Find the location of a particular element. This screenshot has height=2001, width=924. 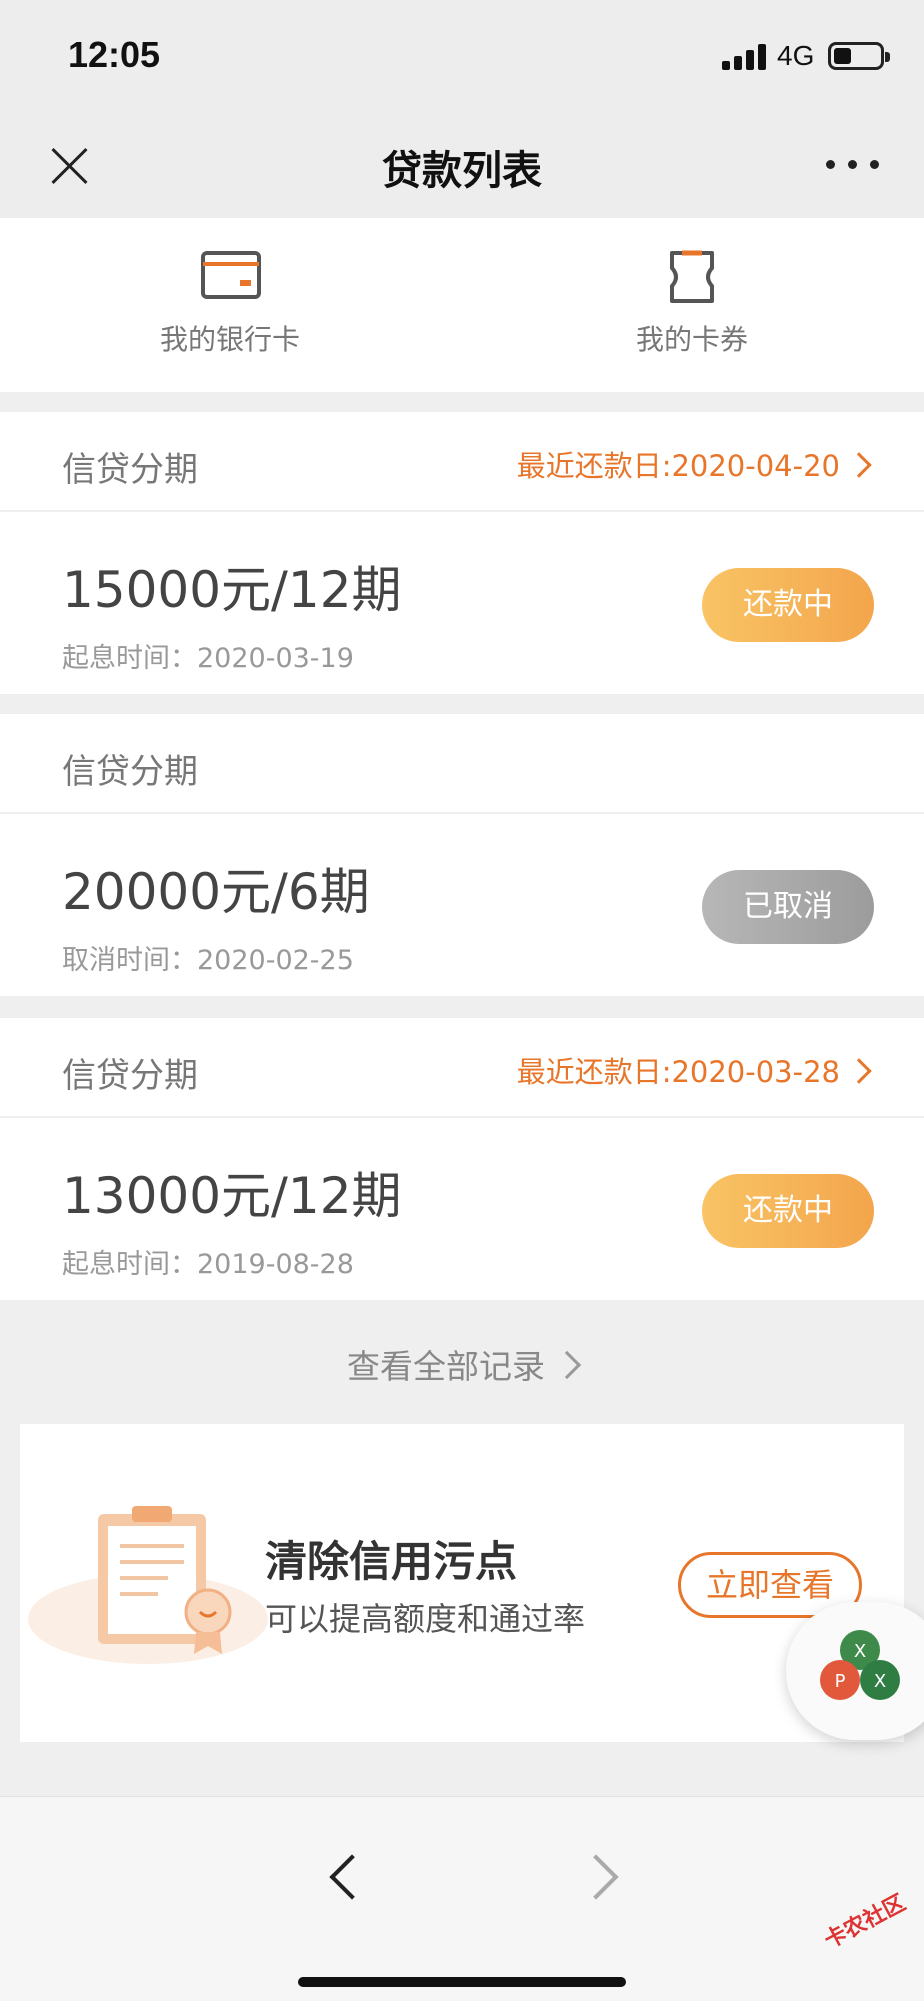

bank-card-label: 我的银行卡 is located at coordinates (229, 339).